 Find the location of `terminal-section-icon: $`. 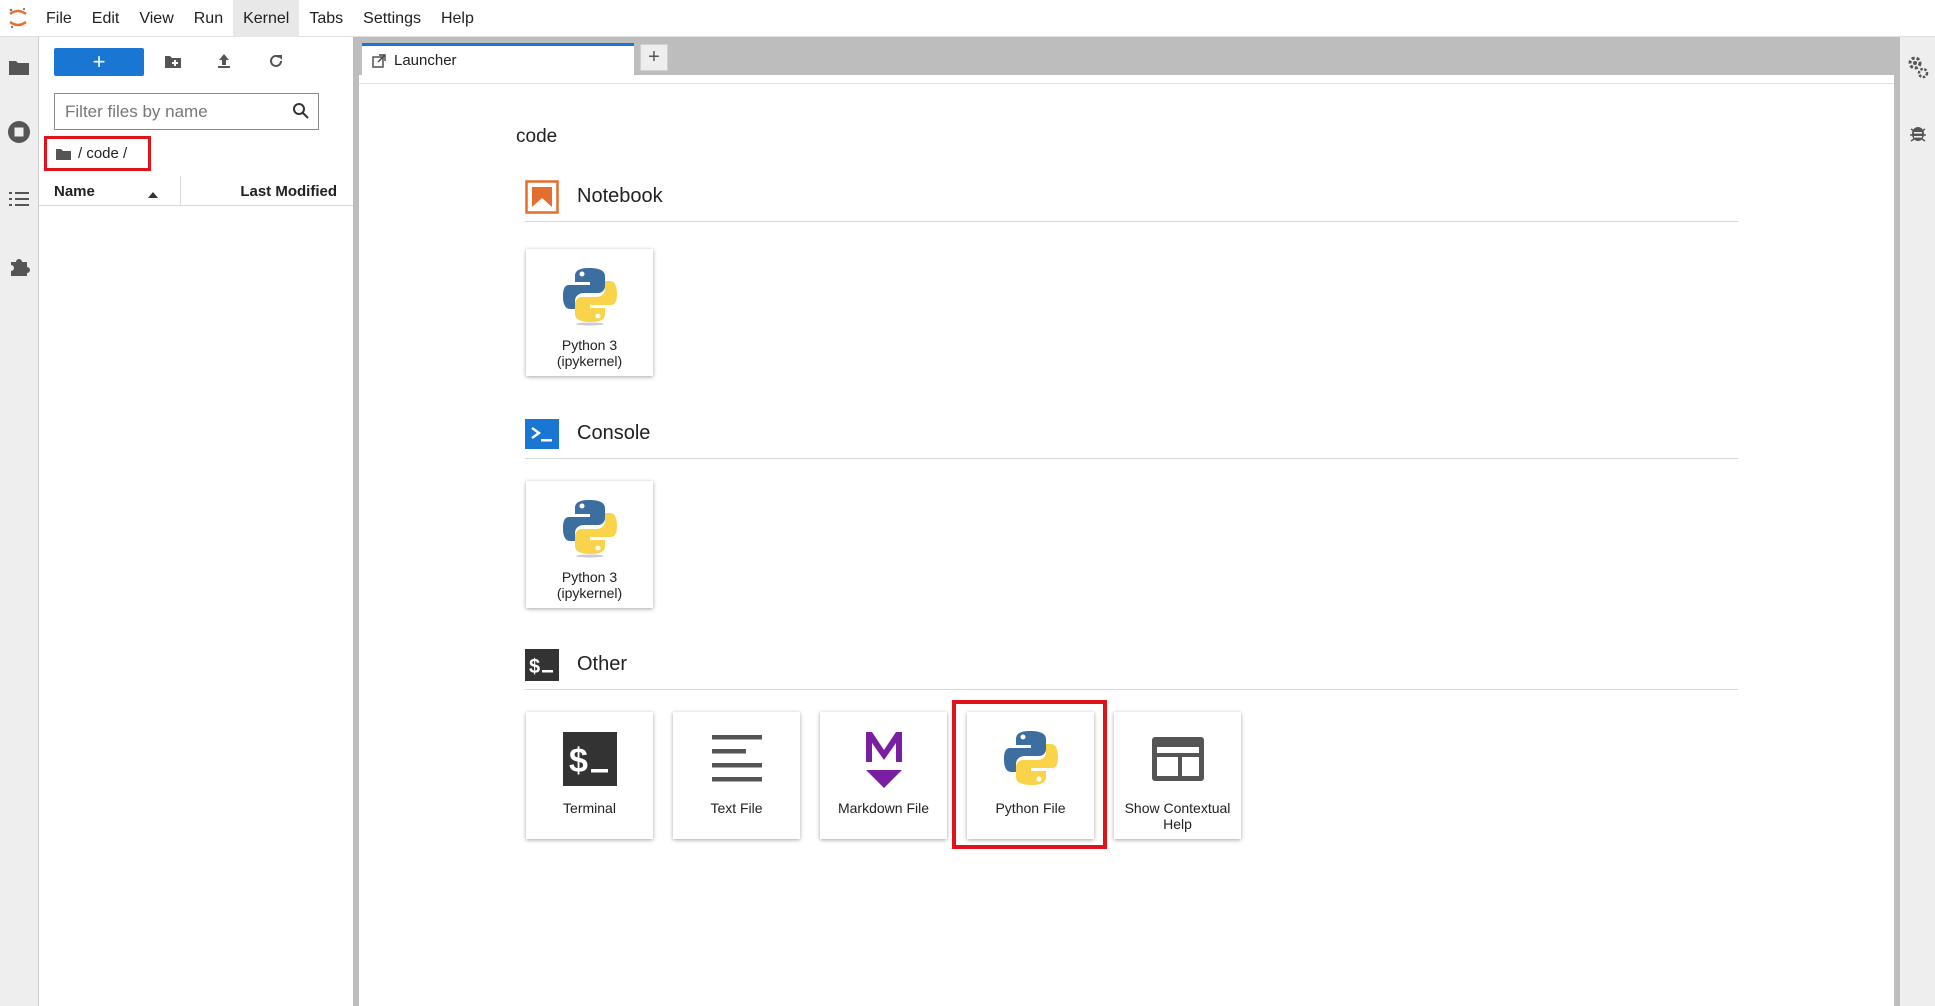

terminal-section-icon: $ is located at coordinates (542, 665).